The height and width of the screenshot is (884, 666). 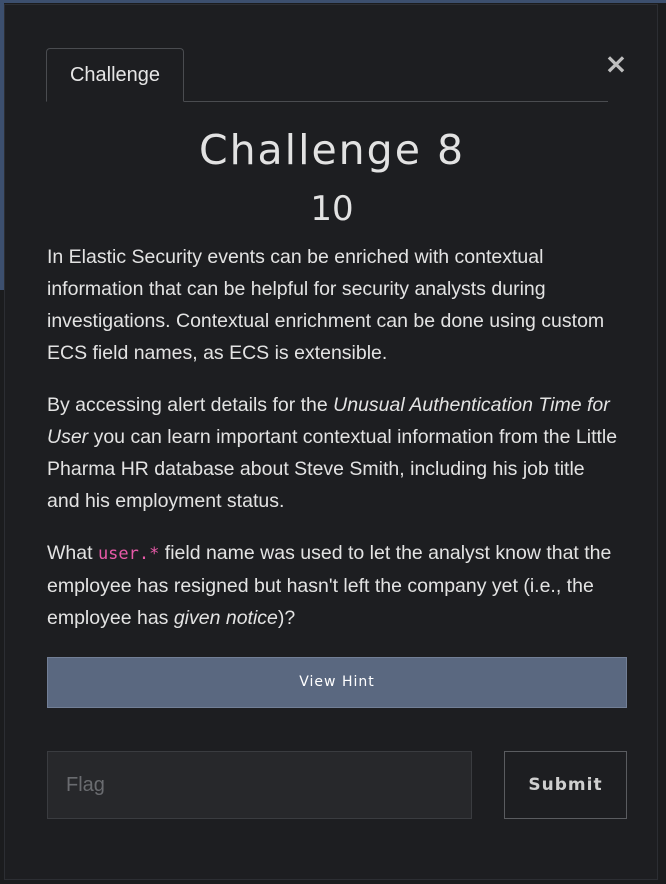 I want to click on modal-tabs: Challenge, so click(x=327, y=75).